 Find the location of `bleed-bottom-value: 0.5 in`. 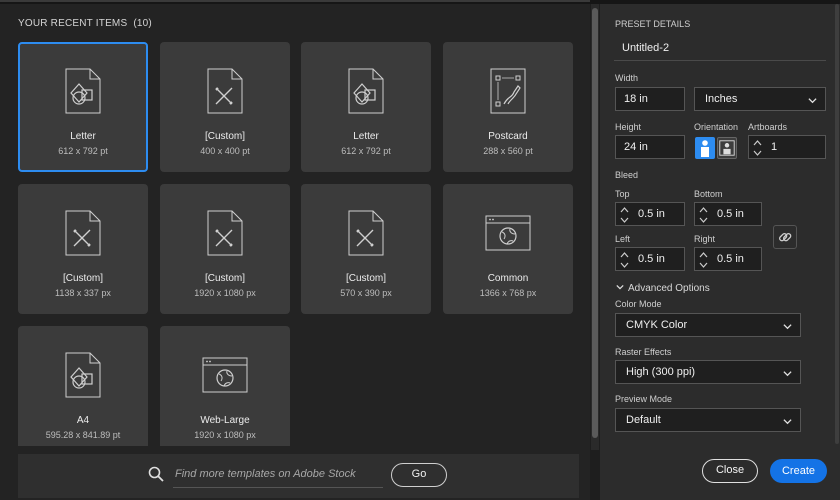

bleed-bottom-value: 0.5 in is located at coordinates (730, 214).